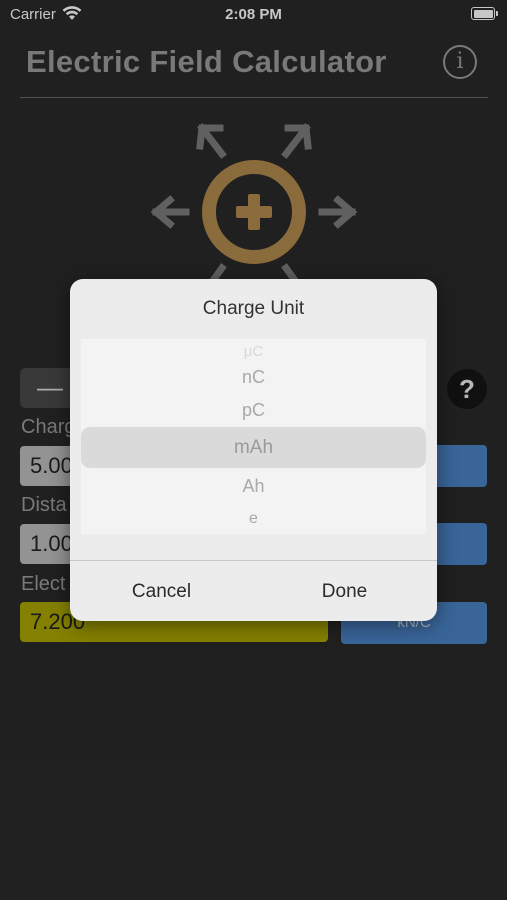 The width and height of the screenshot is (507, 900). What do you see at coordinates (253, 308) in the screenshot?
I see `dialog-title: Charge Unit` at bounding box center [253, 308].